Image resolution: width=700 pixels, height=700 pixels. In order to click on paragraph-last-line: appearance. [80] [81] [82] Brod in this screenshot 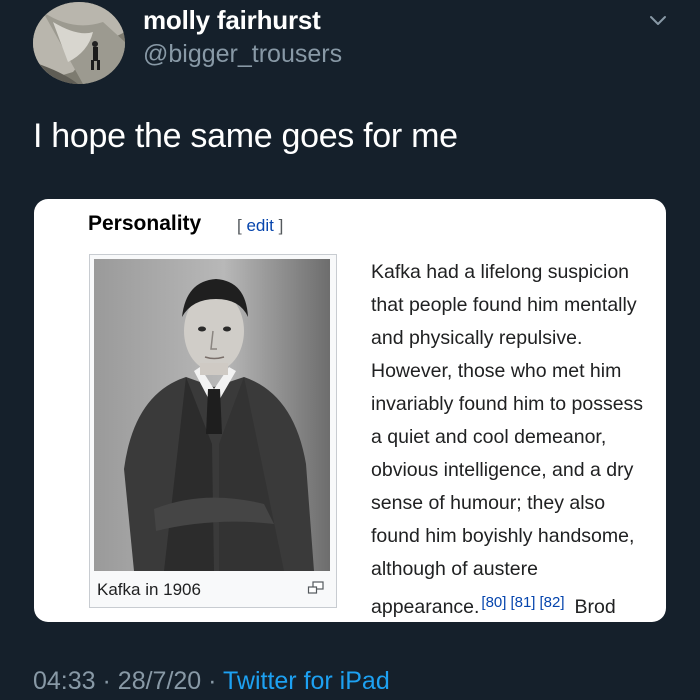, I will do `click(517, 604)`.